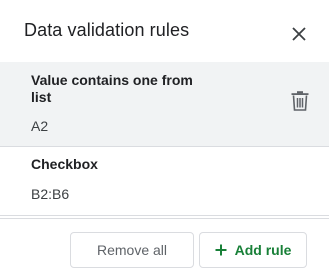  I want to click on footer-divider, so click(164, 218).